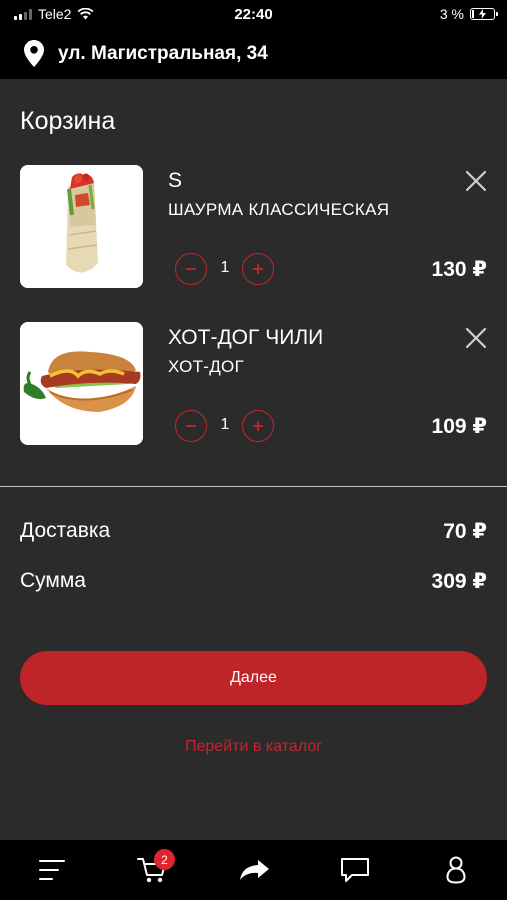 The height and width of the screenshot is (900, 507). What do you see at coordinates (34, 53) in the screenshot?
I see `location-pin-icon` at bounding box center [34, 53].